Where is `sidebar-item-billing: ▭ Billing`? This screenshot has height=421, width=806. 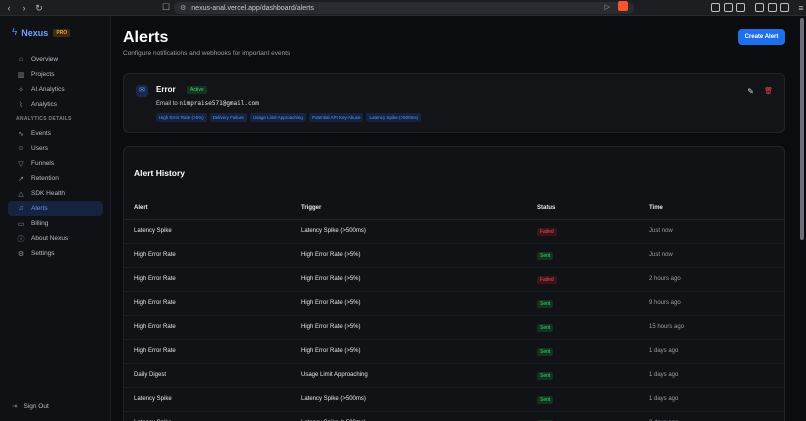
sidebar-item-billing: ▭ Billing is located at coordinates (55, 223).